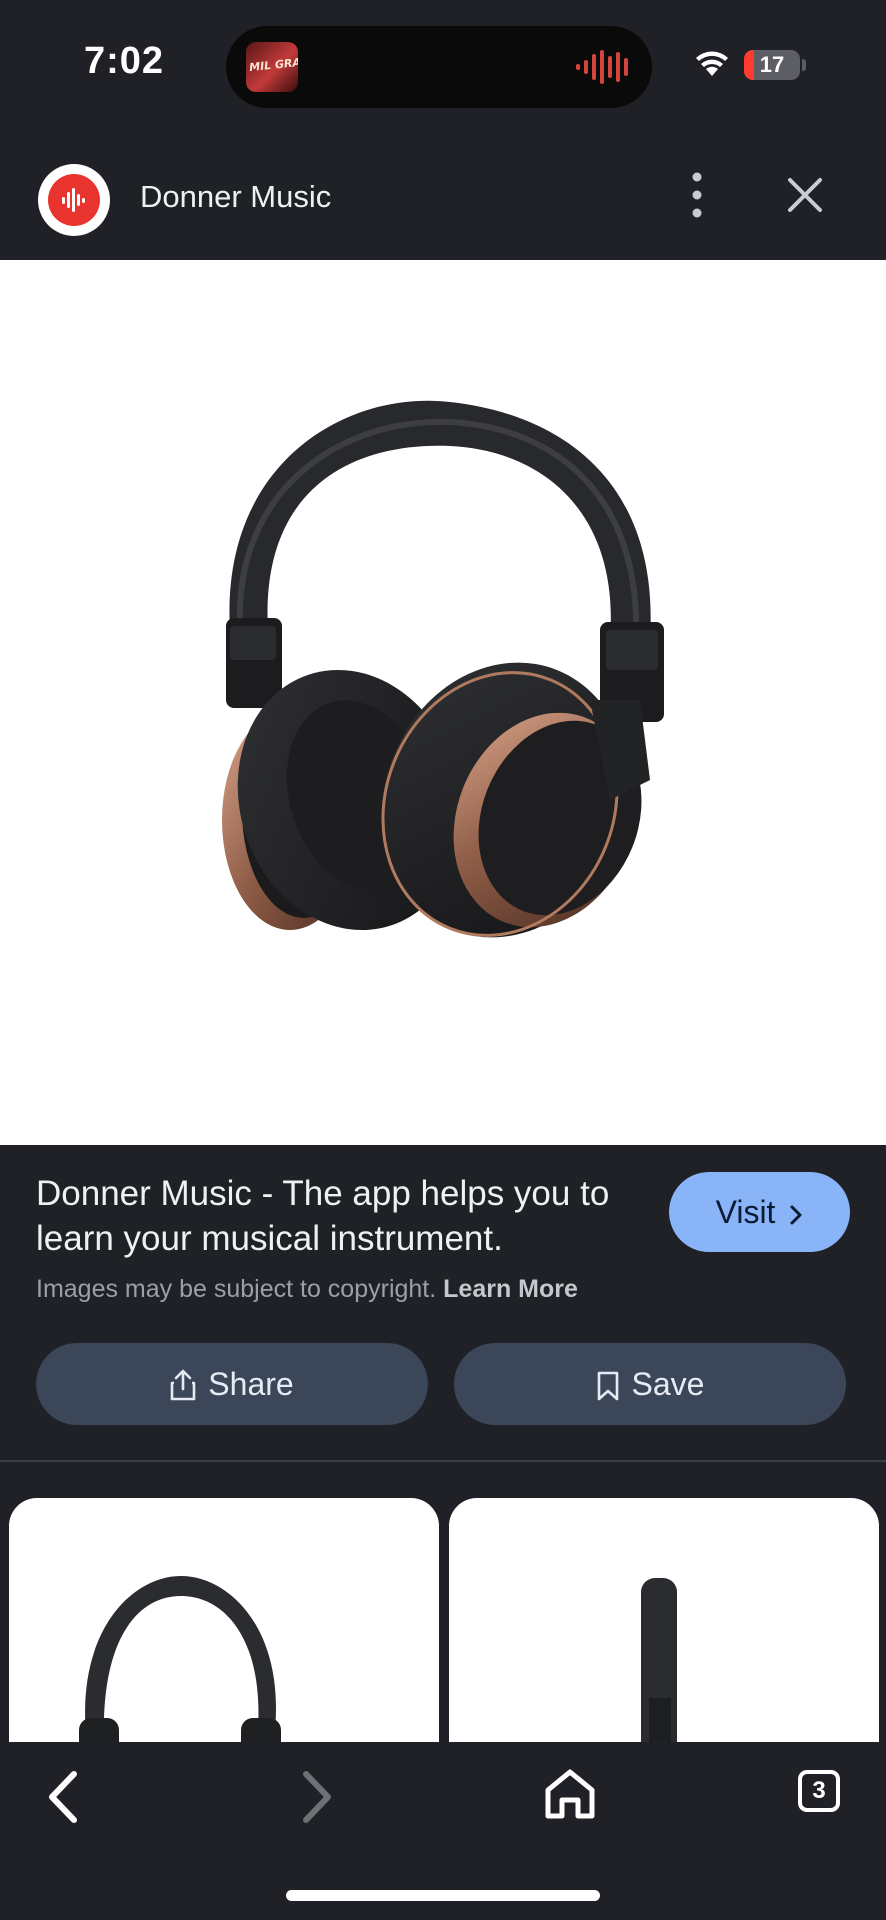  I want to click on forward-arrow-icon, so click(316, 1797).